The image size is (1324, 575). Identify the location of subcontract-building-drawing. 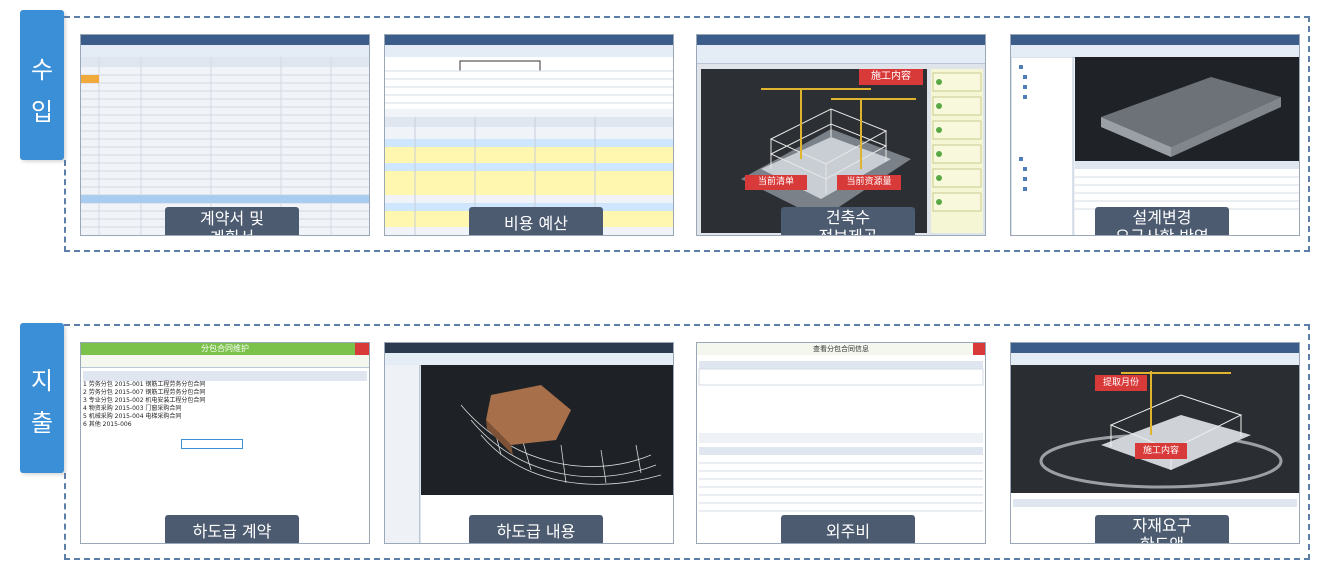
(547, 430).